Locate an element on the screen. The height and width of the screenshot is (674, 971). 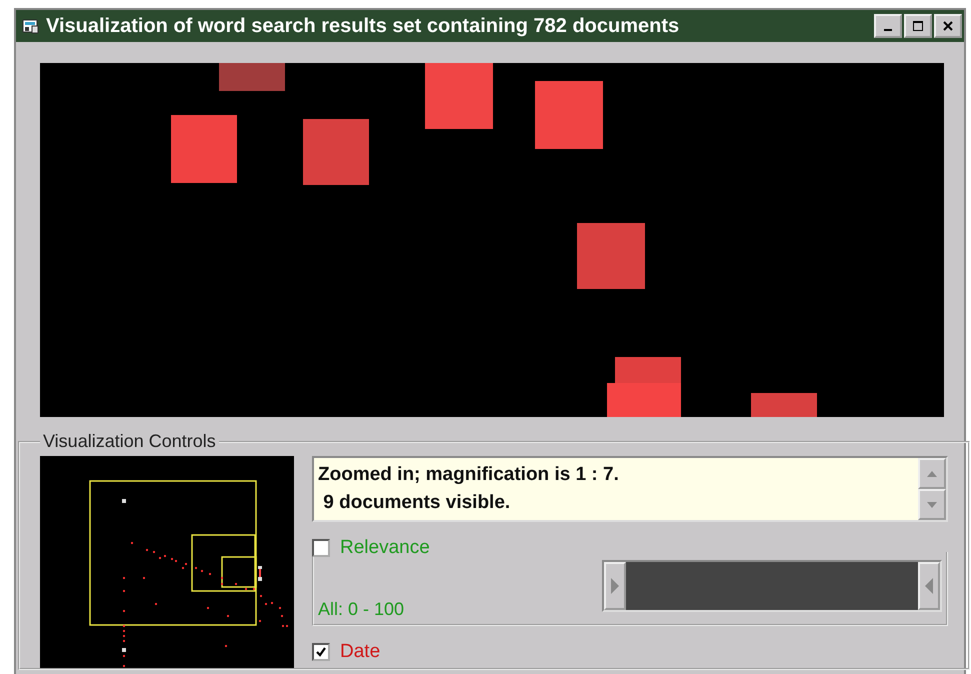
down-arrow-icon is located at coordinates (932, 505).